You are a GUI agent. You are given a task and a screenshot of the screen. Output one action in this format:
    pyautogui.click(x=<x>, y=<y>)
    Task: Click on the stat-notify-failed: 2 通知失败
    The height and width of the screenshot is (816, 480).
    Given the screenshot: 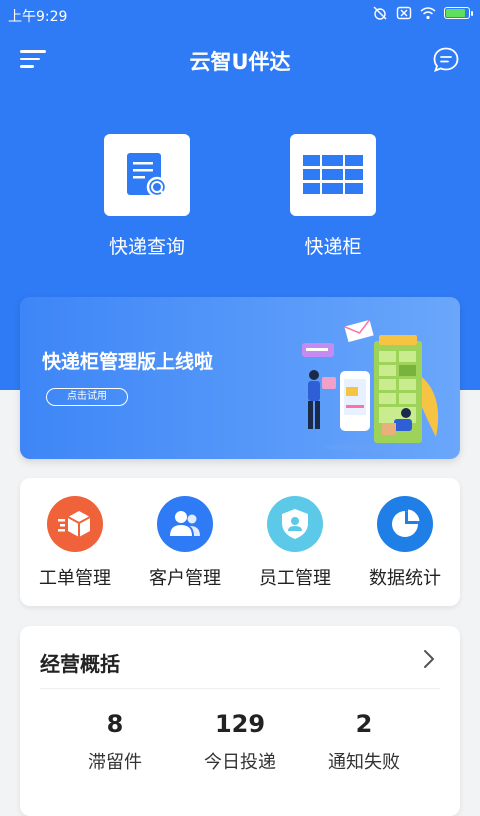 What is the action you would take?
    pyautogui.click(x=364, y=742)
    